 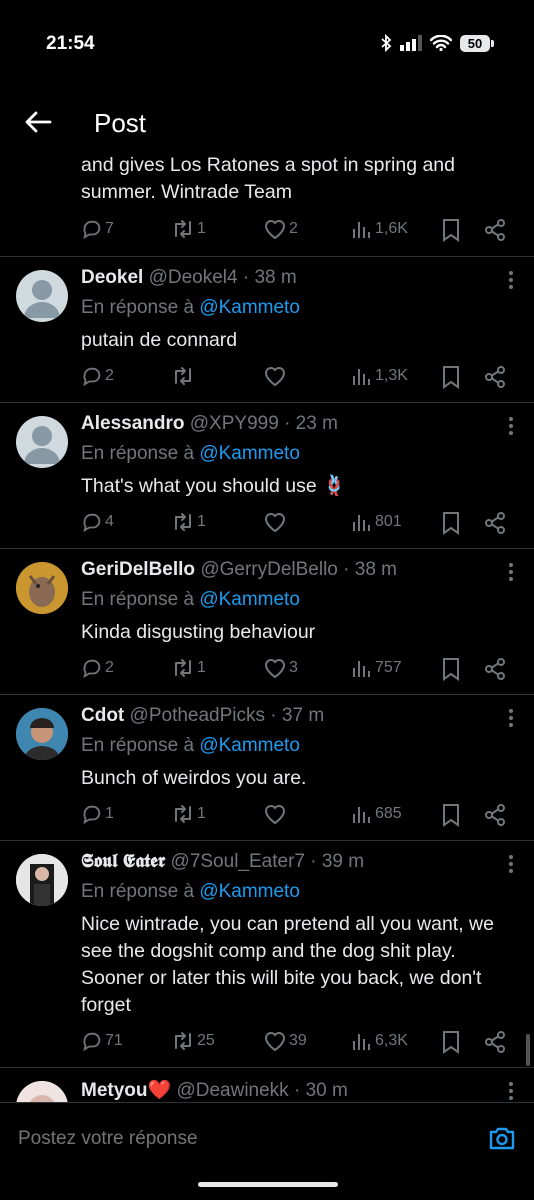 I want to click on views-button: 685, so click(x=376, y=814).